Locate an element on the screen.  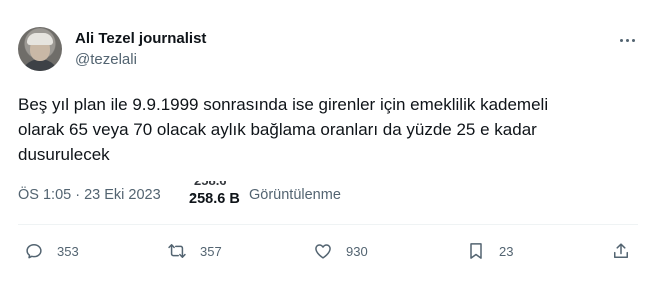
like-count: 930 is located at coordinates (357, 251).